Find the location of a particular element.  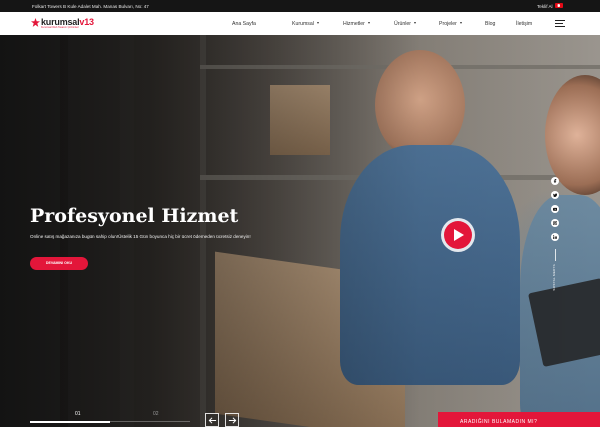

arrow-right-icon is located at coordinates (232, 420).